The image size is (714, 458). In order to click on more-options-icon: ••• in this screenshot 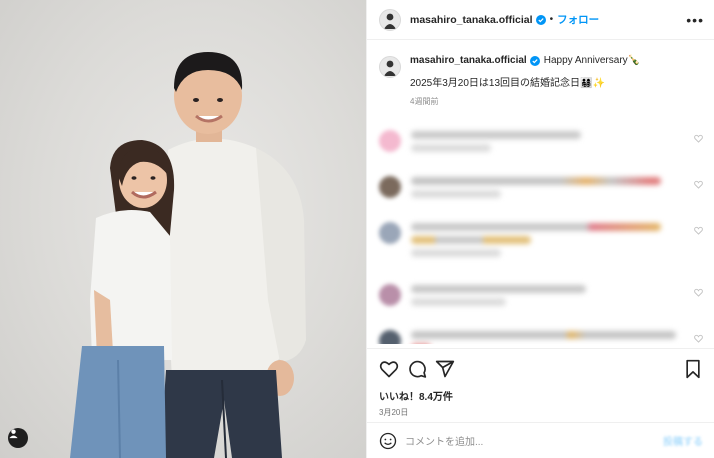, I will do `click(695, 20)`.